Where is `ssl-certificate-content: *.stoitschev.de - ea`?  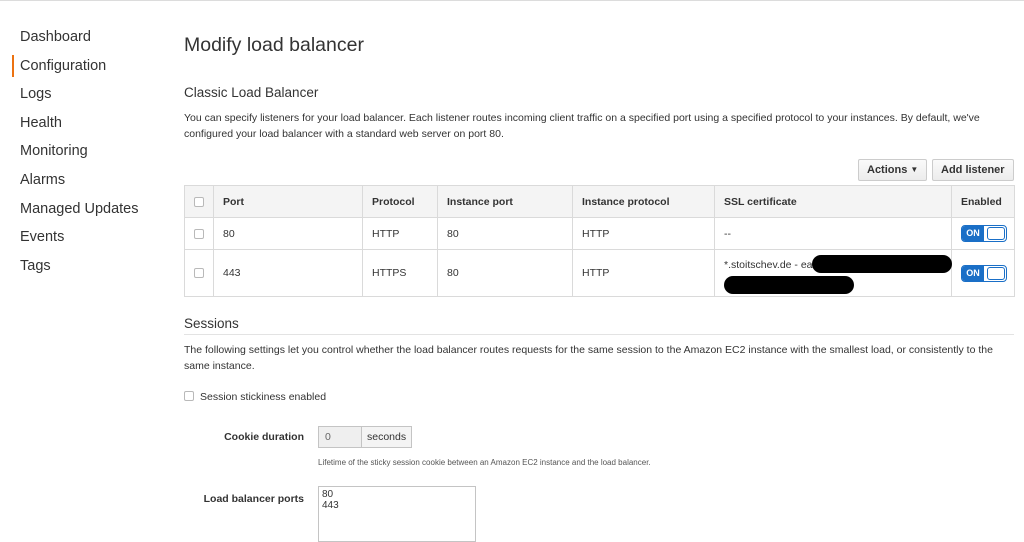
ssl-certificate-content: *.stoitschev.de - ea is located at coordinates (838, 273).